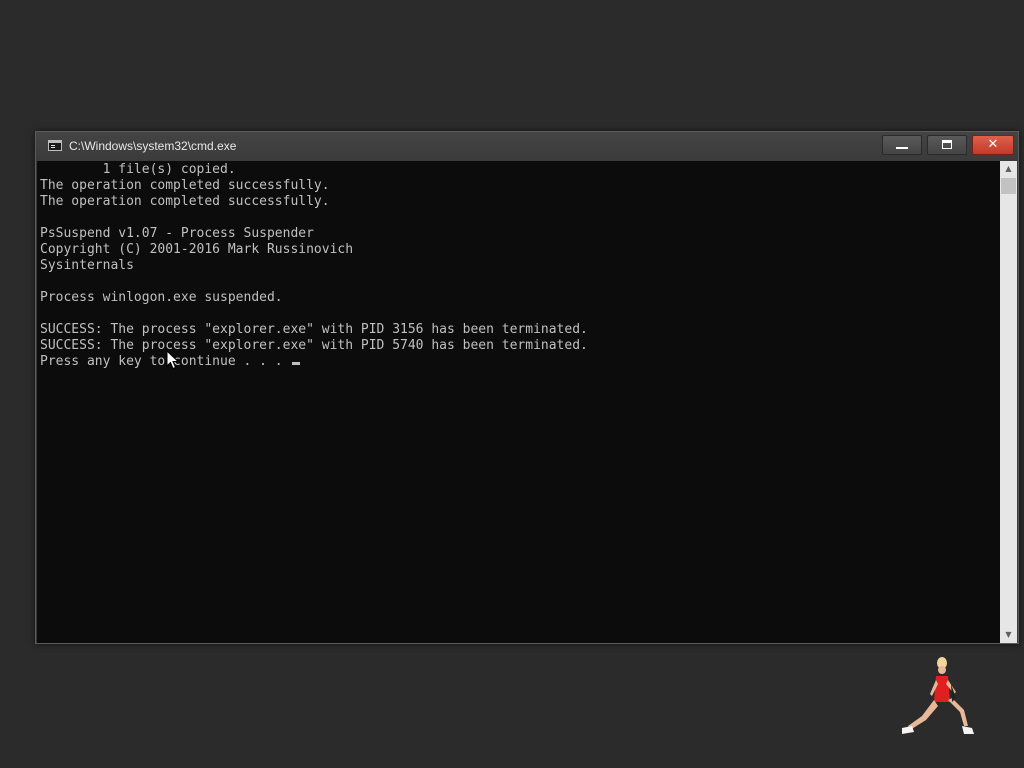 This screenshot has width=1024, height=768. I want to click on title-bar: C:\Windows\system32\cmd.exe ✕, so click(527, 146).